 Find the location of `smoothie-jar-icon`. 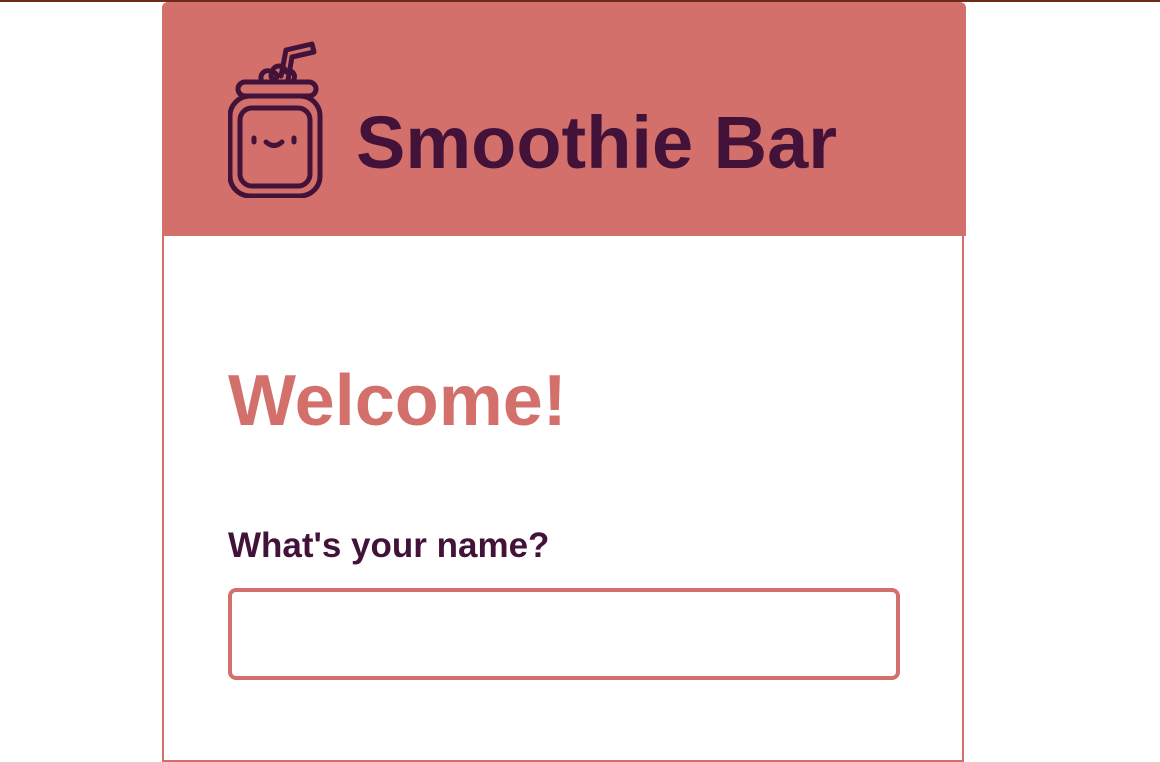

smoothie-jar-icon is located at coordinates (275, 119).